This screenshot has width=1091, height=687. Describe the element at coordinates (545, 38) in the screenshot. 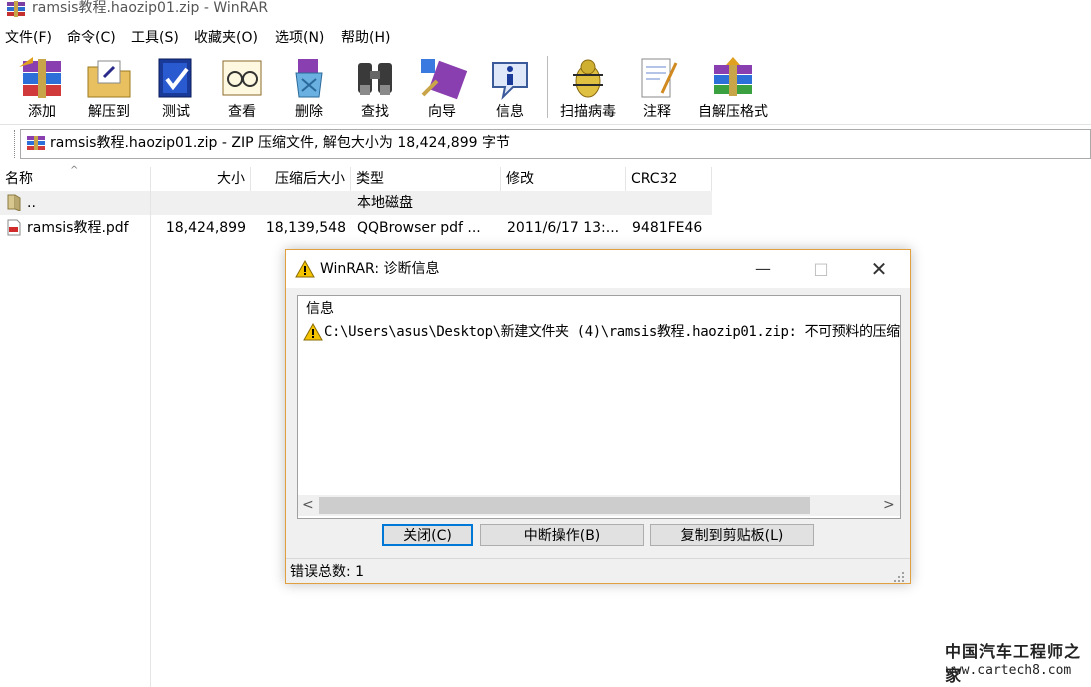

I see `menu-bar: 文件(F) 命令(C) 工具(S) 收藏夹(O) 选项(N) 帮助(H)` at that location.